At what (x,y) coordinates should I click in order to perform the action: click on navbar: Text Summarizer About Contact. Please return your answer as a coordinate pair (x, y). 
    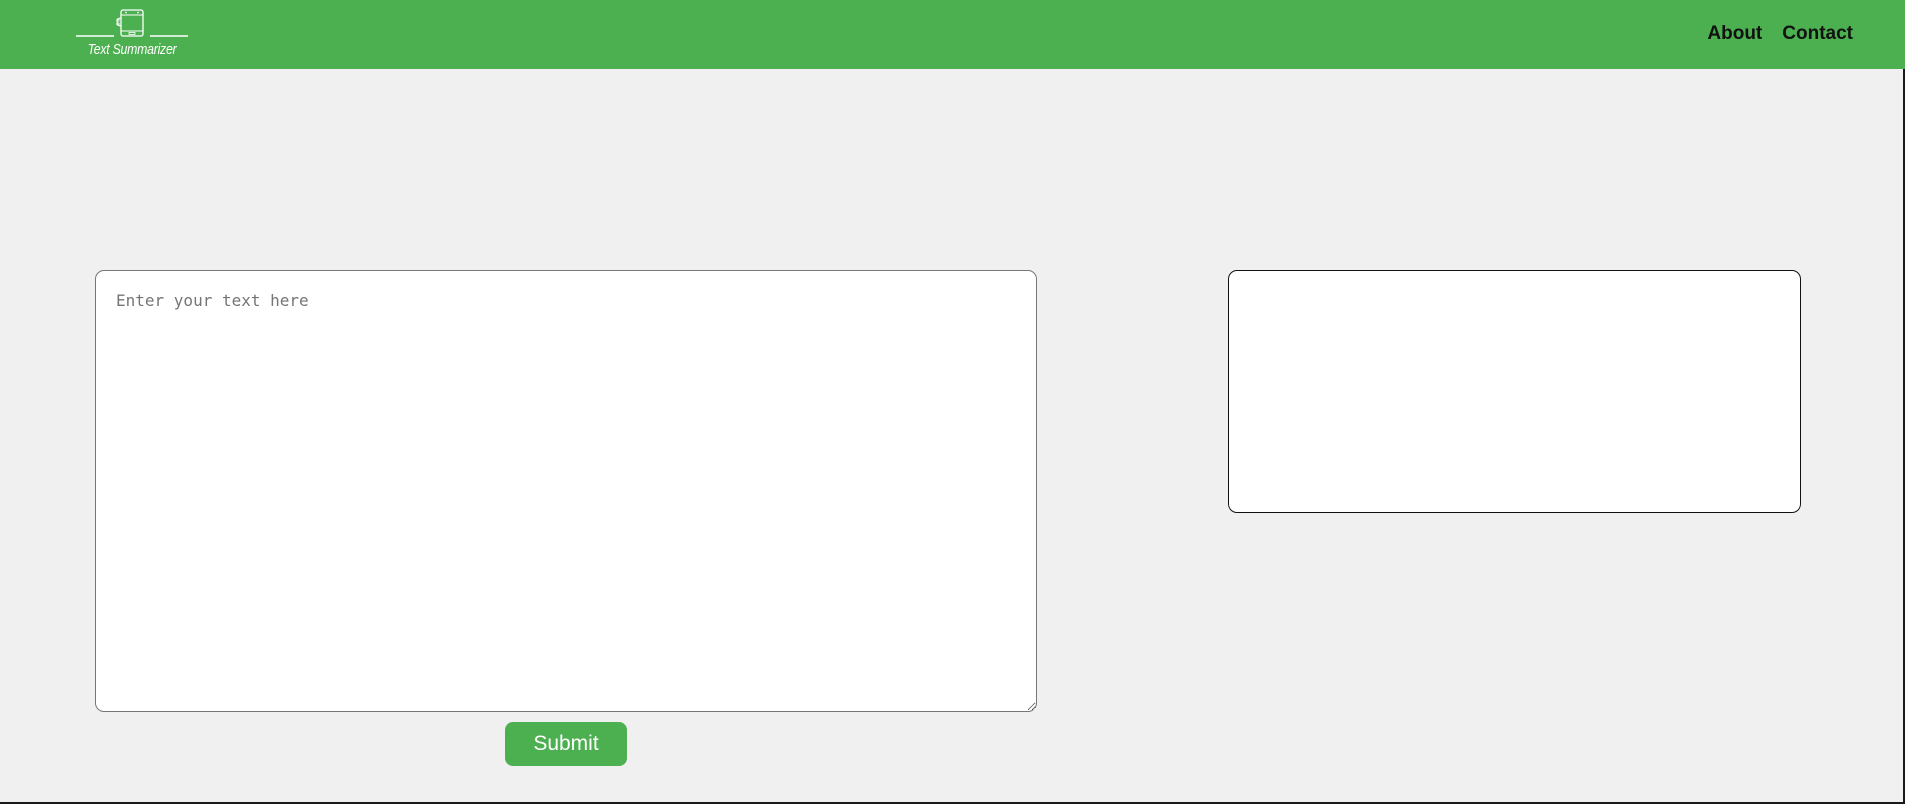
    Looking at the image, I should click on (952, 34).